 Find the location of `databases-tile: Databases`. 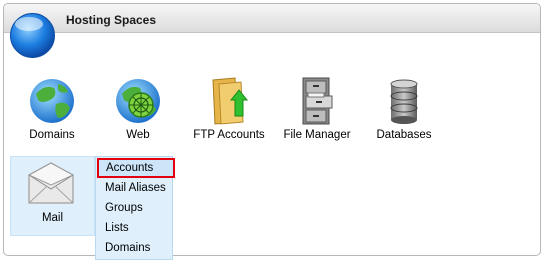

databases-tile: Databases is located at coordinates (404, 112).